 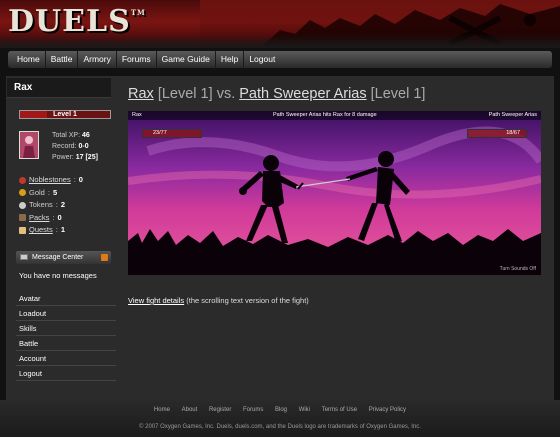 What do you see at coordinates (518, 269) in the screenshot?
I see `turn-sounds-off-button: Turn Sounds Off` at bounding box center [518, 269].